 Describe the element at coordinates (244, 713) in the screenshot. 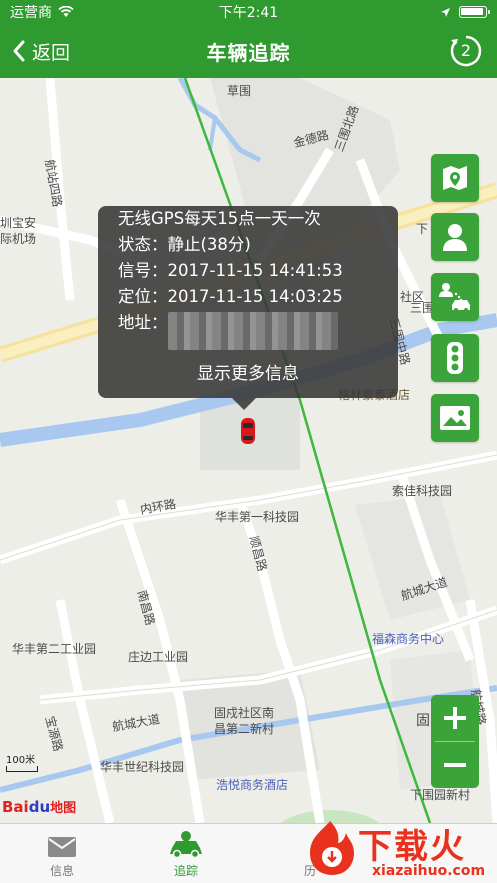

I see `map-label: 固戍社区南` at that location.